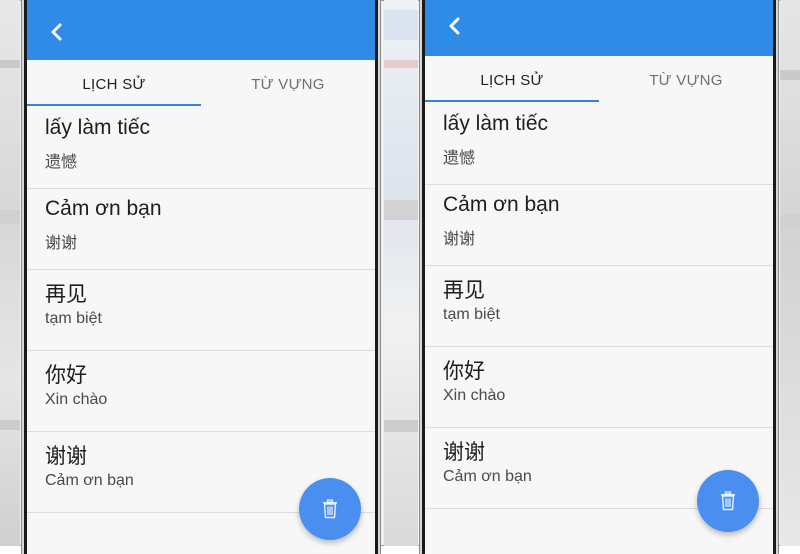 Image resolution: width=800 pixels, height=554 pixels. I want to click on background-blur-middle, so click(401, 273).